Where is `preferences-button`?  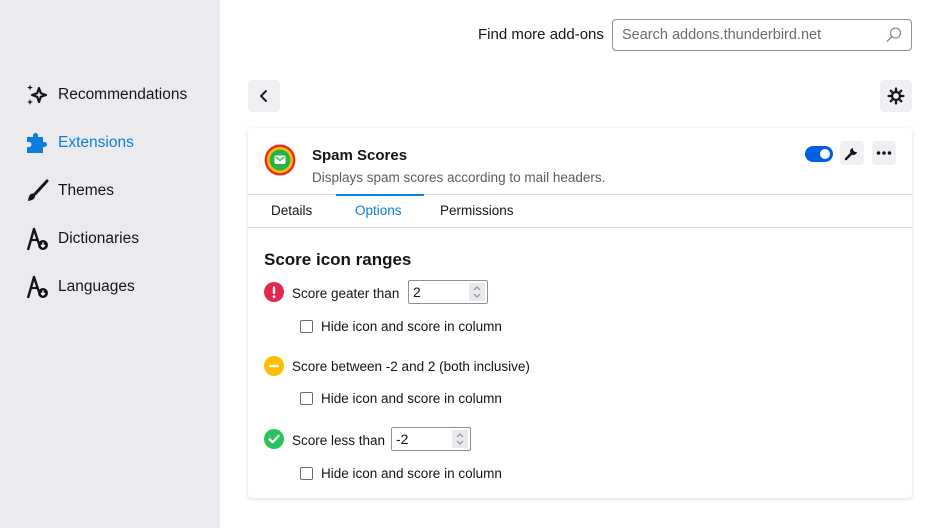
preferences-button is located at coordinates (852, 153).